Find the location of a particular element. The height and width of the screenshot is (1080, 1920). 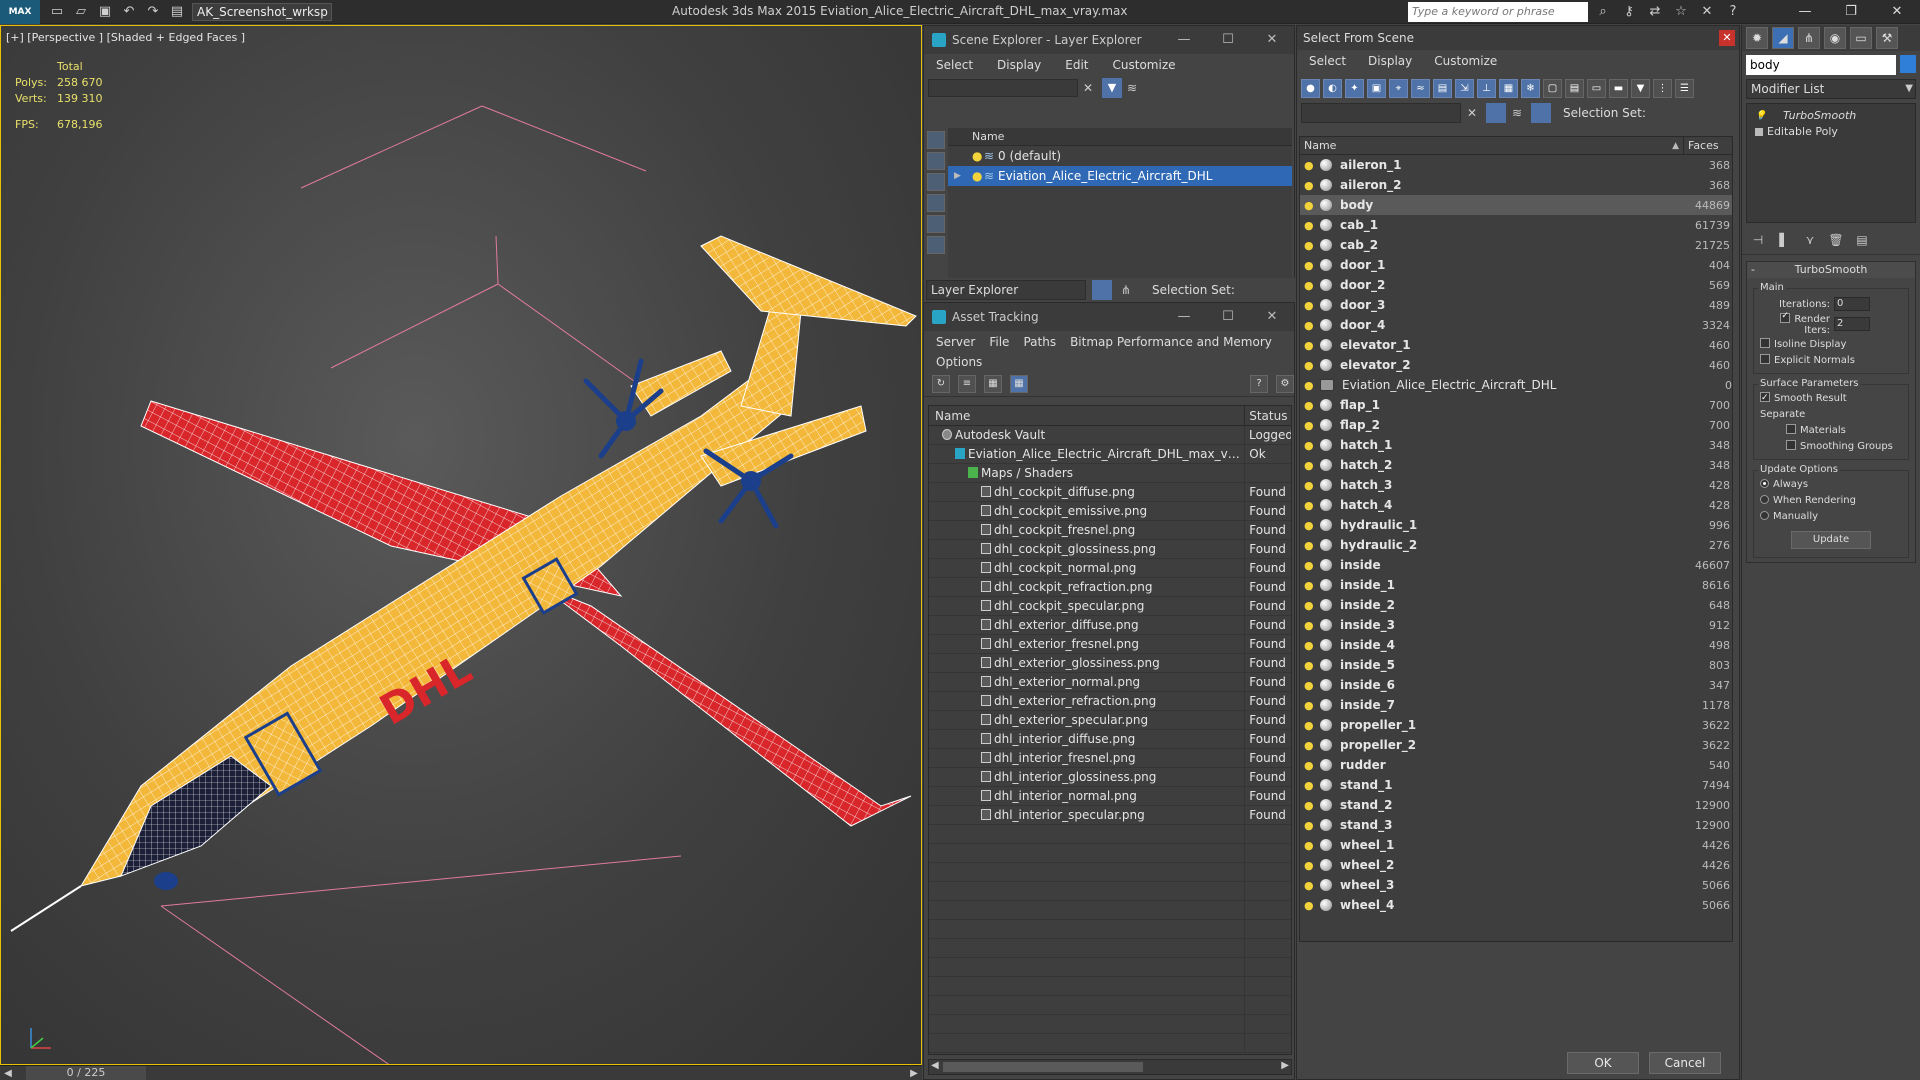

object-row: ● flap_1 700 is located at coordinates (1516, 405).